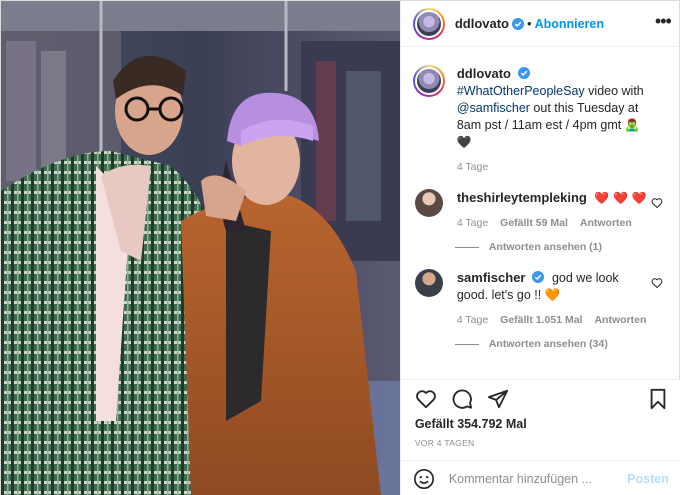 The image size is (680, 495). I want to click on post-header: ddlovato • Abonnieren •••, so click(540, 24).